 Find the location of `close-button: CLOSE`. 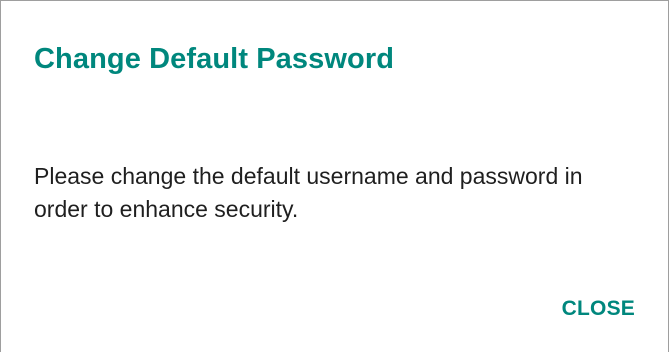

close-button: CLOSE is located at coordinates (598, 309).